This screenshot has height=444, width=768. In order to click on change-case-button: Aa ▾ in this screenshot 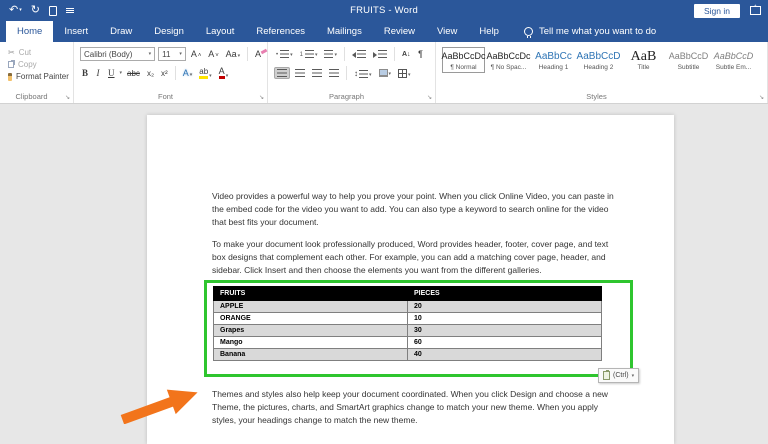, I will do `click(233, 54)`.